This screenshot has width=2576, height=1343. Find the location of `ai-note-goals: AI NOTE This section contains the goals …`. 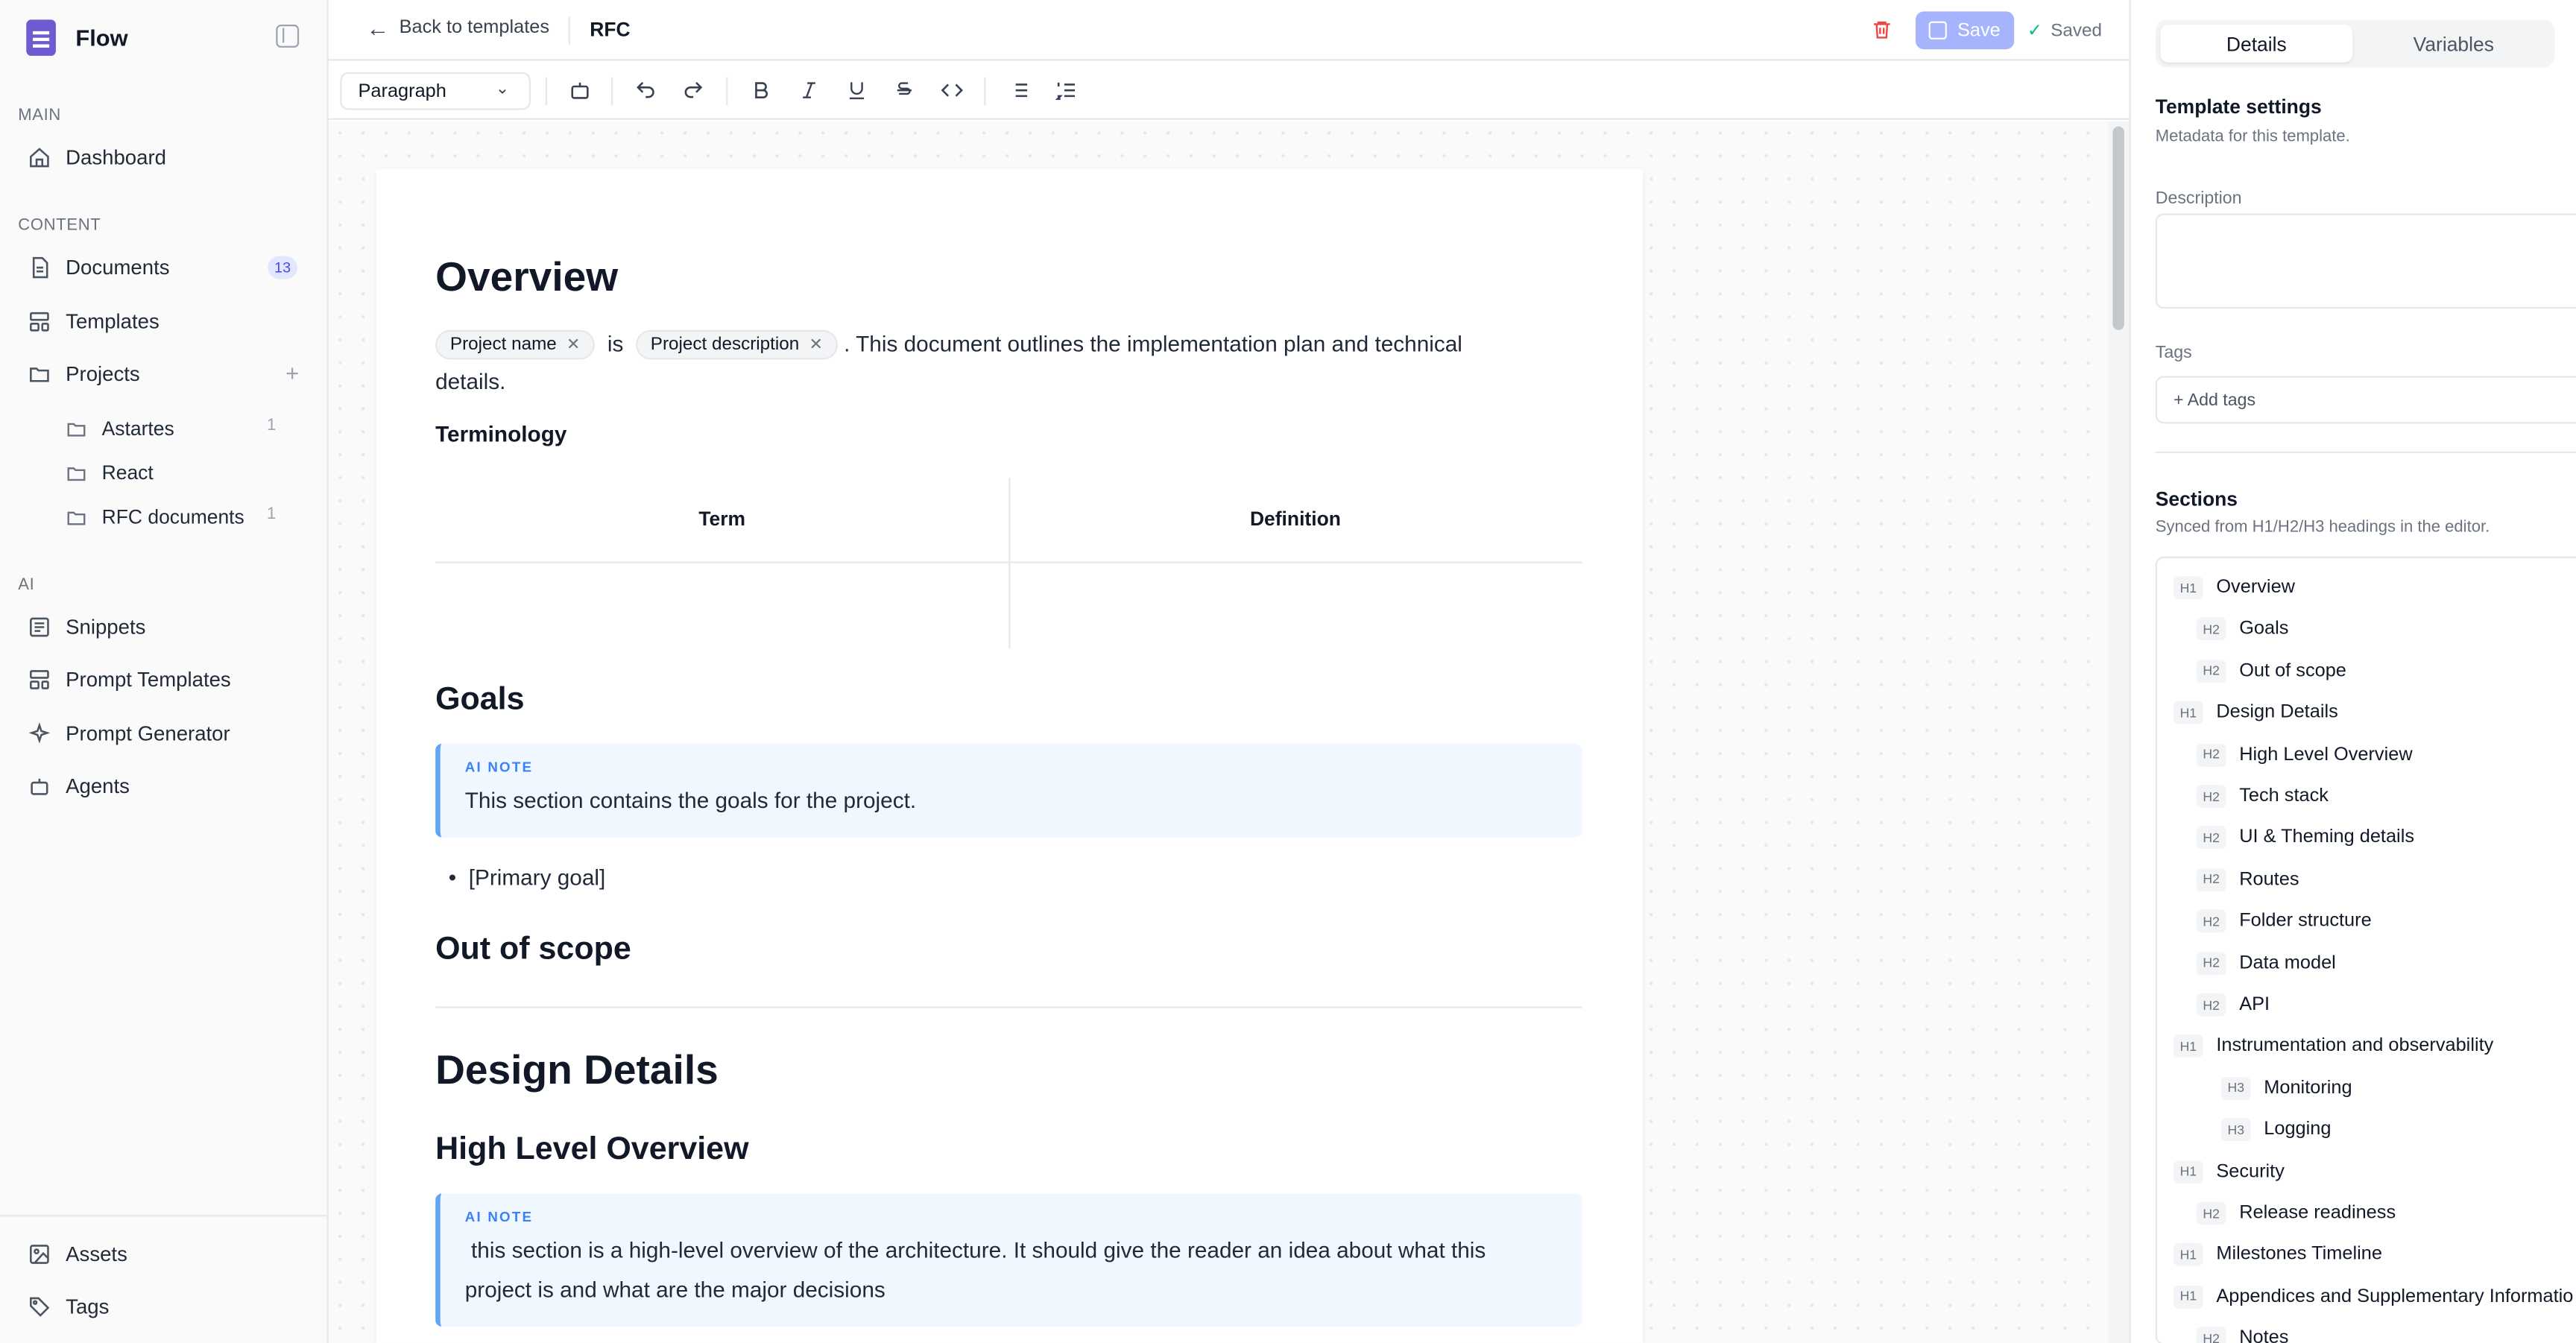

ai-note-goals: AI NOTE This section contains the goals … is located at coordinates (1008, 790).